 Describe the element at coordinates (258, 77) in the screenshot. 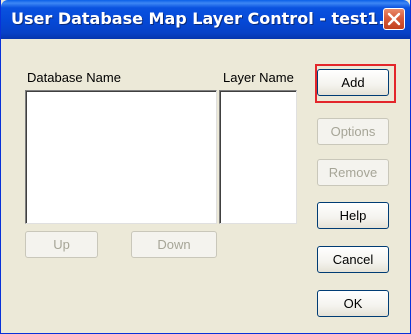

I see `layer-name-label: Layer Name` at that location.